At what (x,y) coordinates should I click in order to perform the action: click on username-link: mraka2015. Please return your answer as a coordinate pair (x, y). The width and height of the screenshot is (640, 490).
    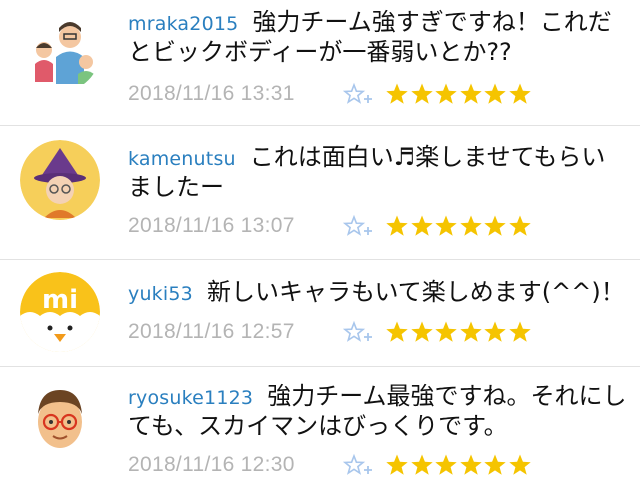
    Looking at the image, I should click on (183, 24).